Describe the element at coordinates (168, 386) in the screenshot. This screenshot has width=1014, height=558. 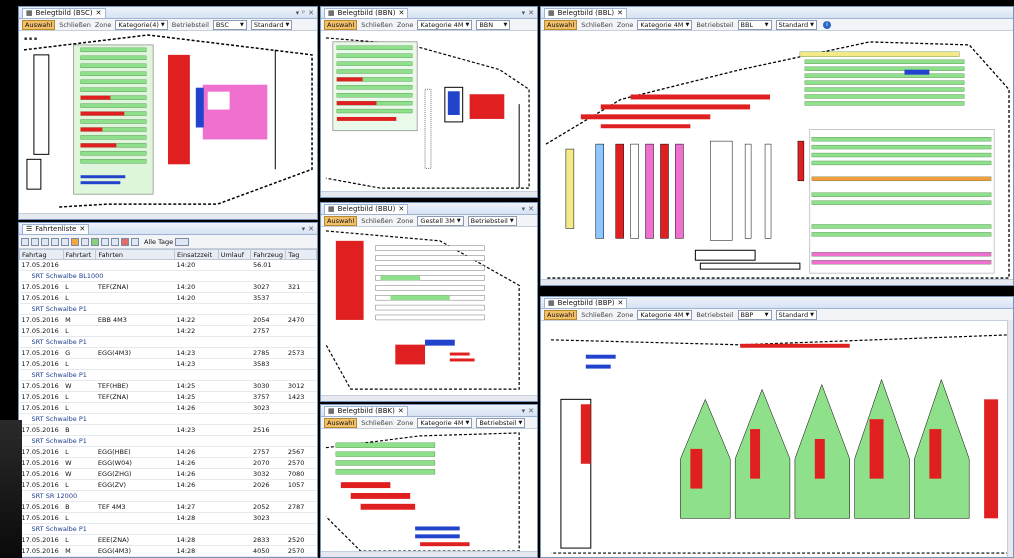
I see `table-row: 17.05.2016 W TEF(HBE) 14:25 3030 3012` at that location.